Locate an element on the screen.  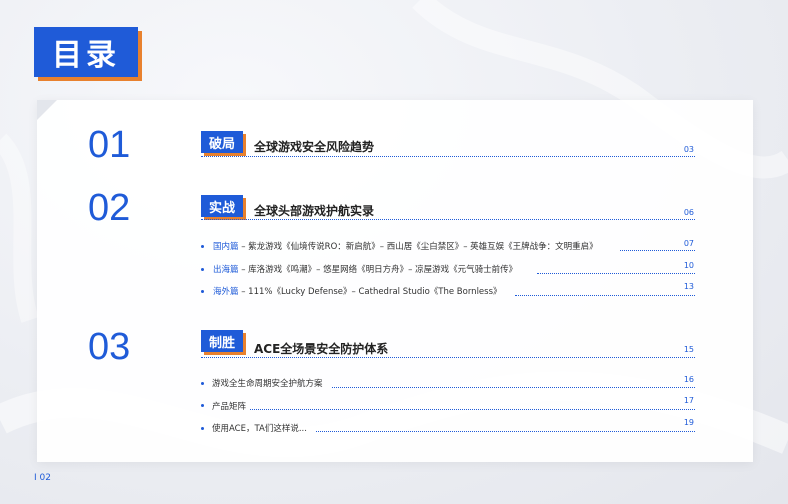
item-label: 出海篇 is located at coordinates (226, 270).